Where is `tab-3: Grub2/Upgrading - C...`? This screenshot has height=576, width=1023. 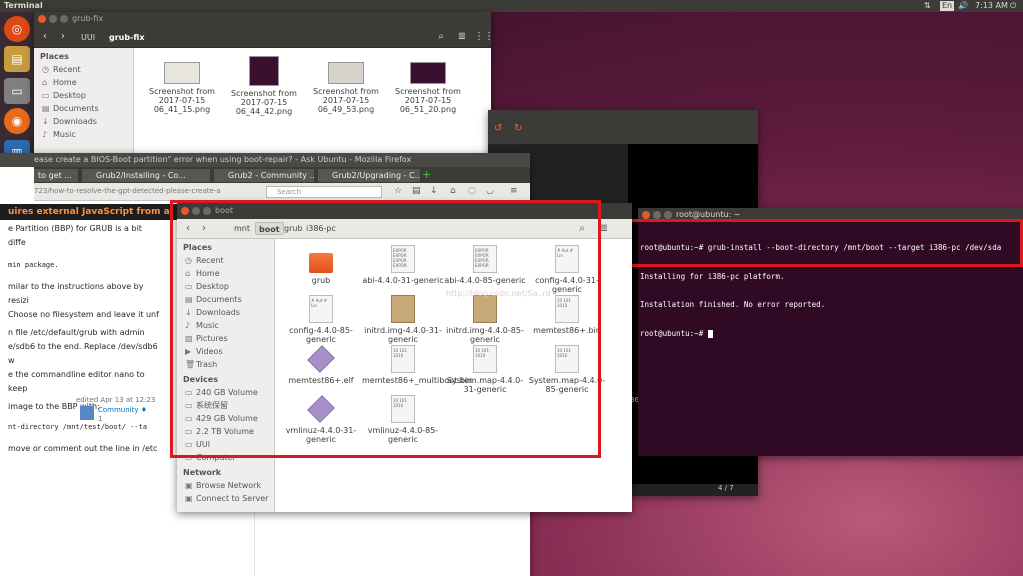 tab-3: Grub2/Upgrading - C... is located at coordinates (369, 175).